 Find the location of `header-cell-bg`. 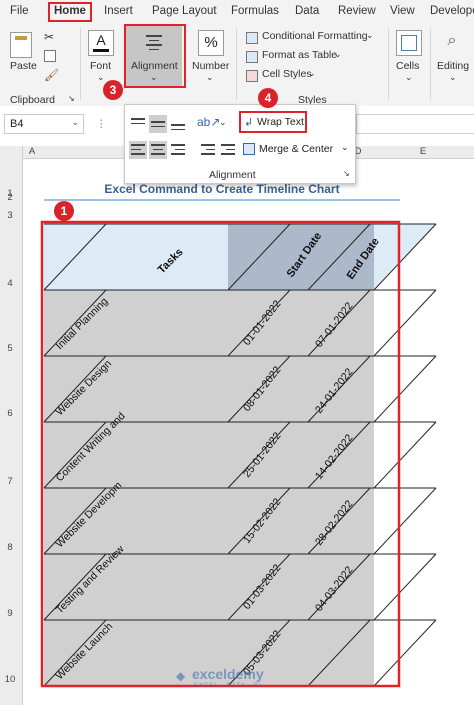

header-cell-bg is located at coordinates (136, 257).